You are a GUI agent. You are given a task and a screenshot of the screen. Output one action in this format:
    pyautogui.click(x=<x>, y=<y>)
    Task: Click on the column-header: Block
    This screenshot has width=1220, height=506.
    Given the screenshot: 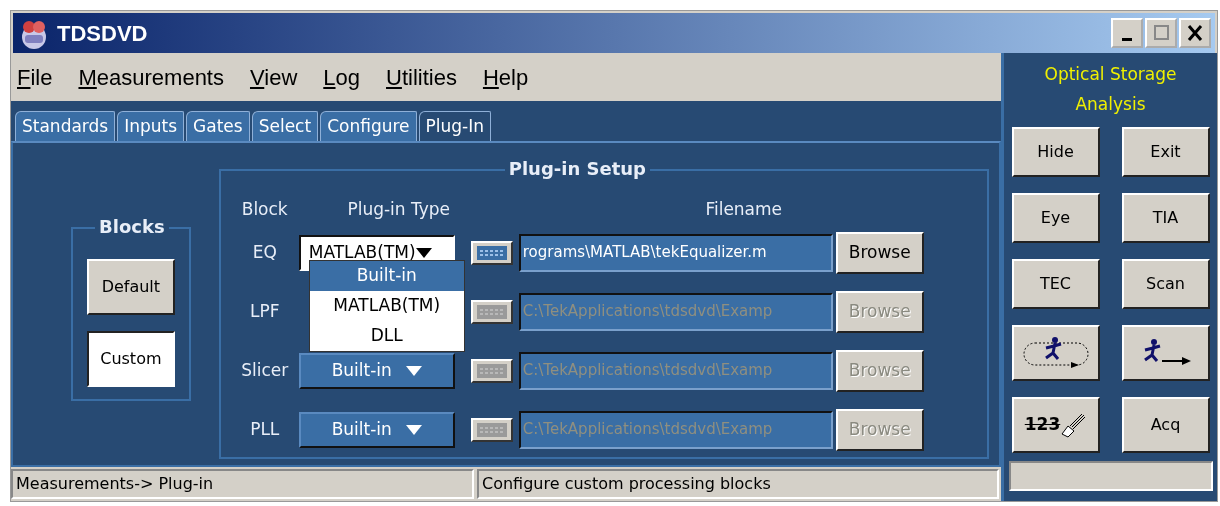 What is the action you would take?
    pyautogui.click(x=264, y=209)
    